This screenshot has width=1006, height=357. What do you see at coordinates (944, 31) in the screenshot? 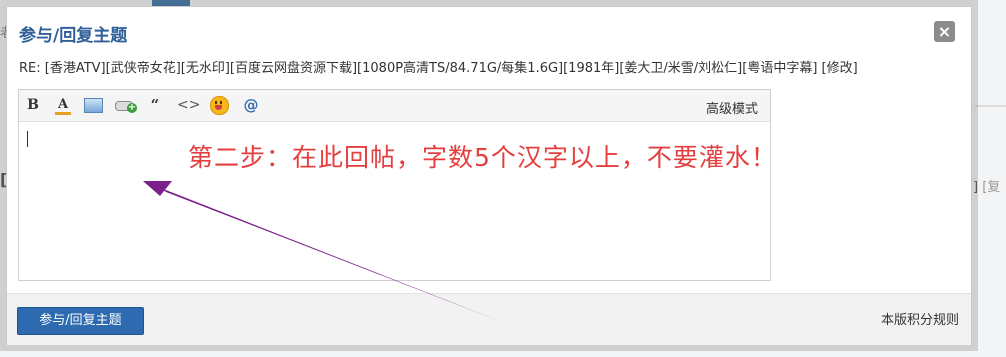
I see `close-icon: ×` at bounding box center [944, 31].